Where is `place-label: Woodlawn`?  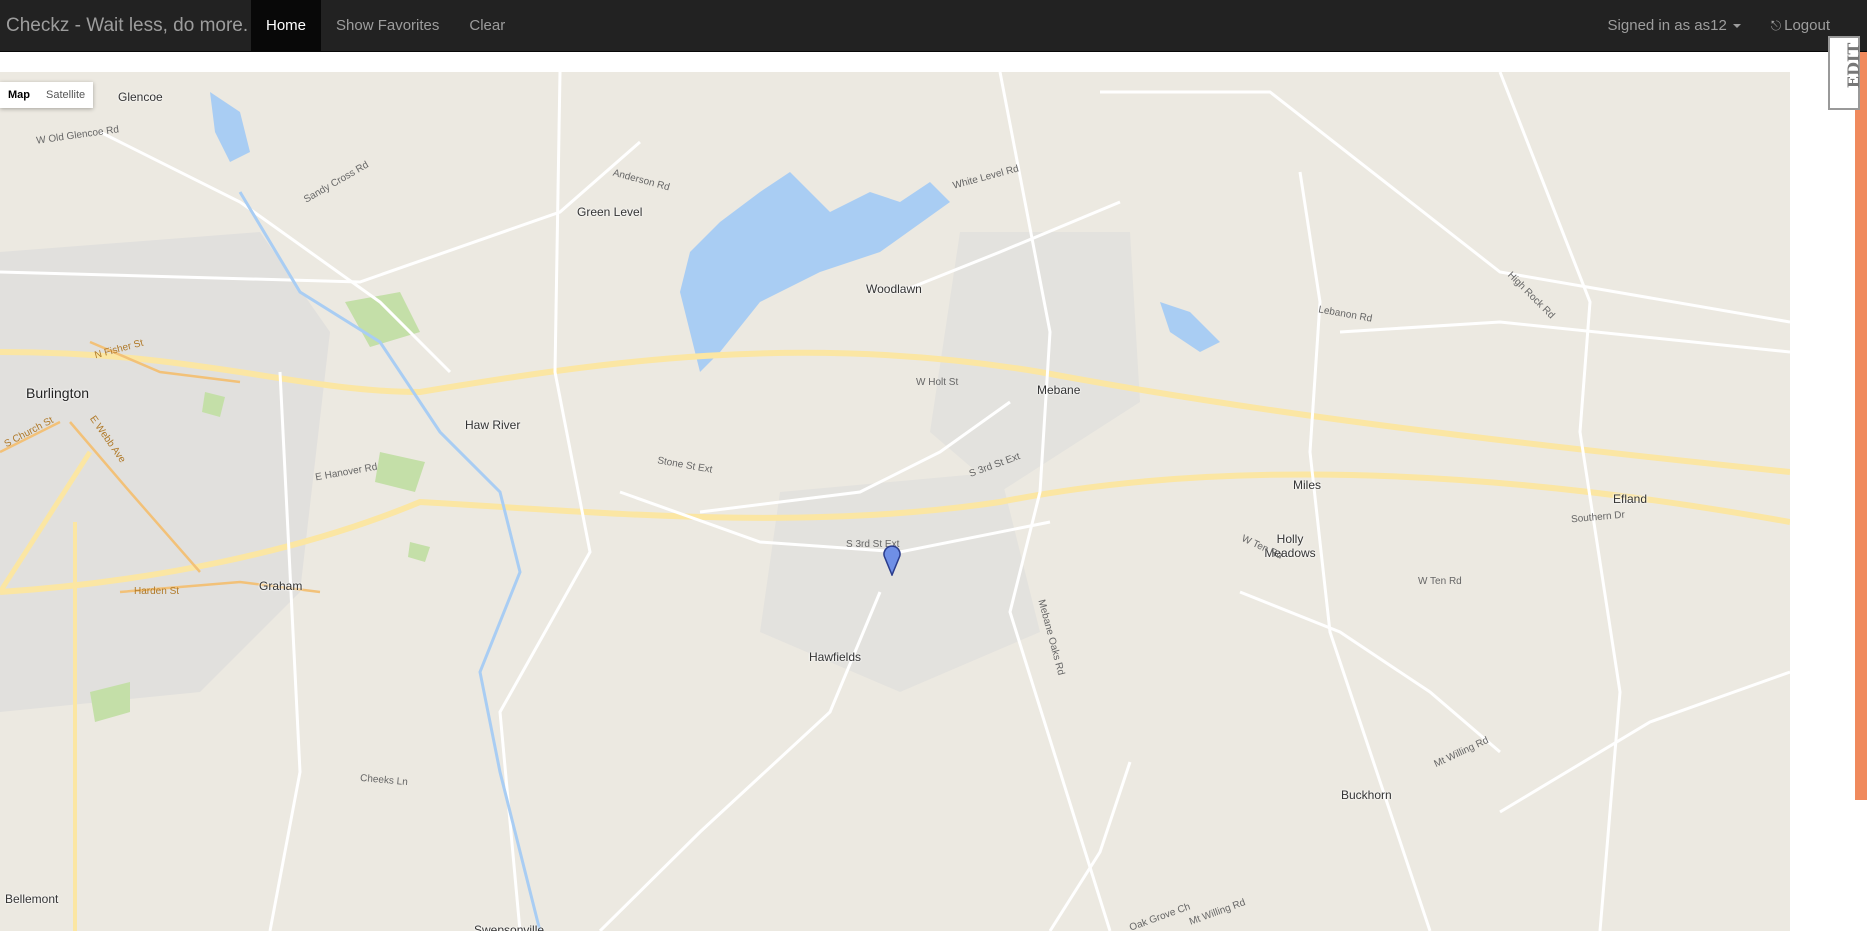 place-label: Woodlawn is located at coordinates (894, 289).